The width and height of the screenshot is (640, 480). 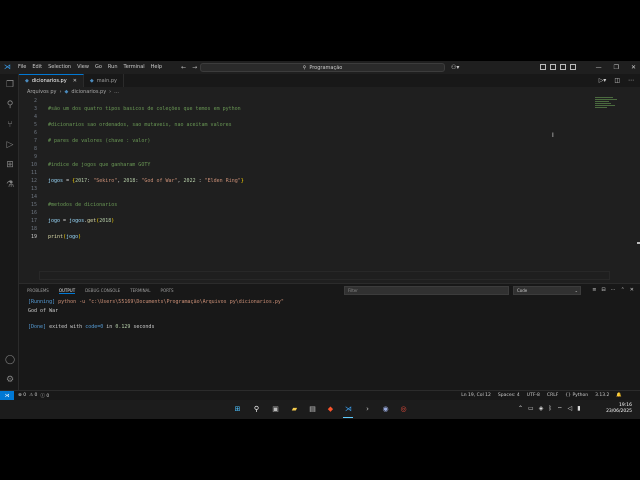 What do you see at coordinates (102, 291) in the screenshot?
I see `tab-debug-console: DEBUG CONSOLE` at bounding box center [102, 291].